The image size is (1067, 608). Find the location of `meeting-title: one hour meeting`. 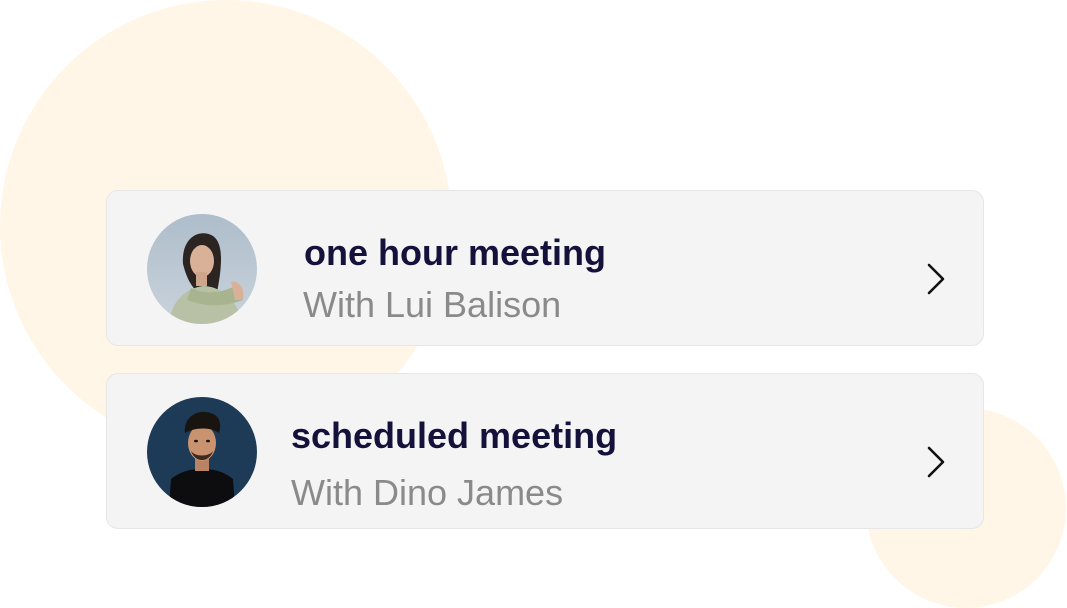

meeting-title: one hour meeting is located at coordinates (455, 252).